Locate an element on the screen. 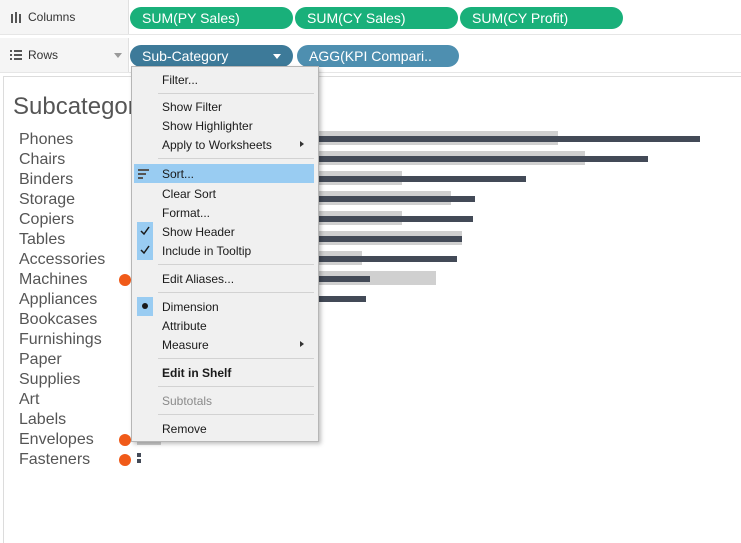 The height and width of the screenshot is (543, 741). category-label: Appliances is located at coordinates (58, 300).